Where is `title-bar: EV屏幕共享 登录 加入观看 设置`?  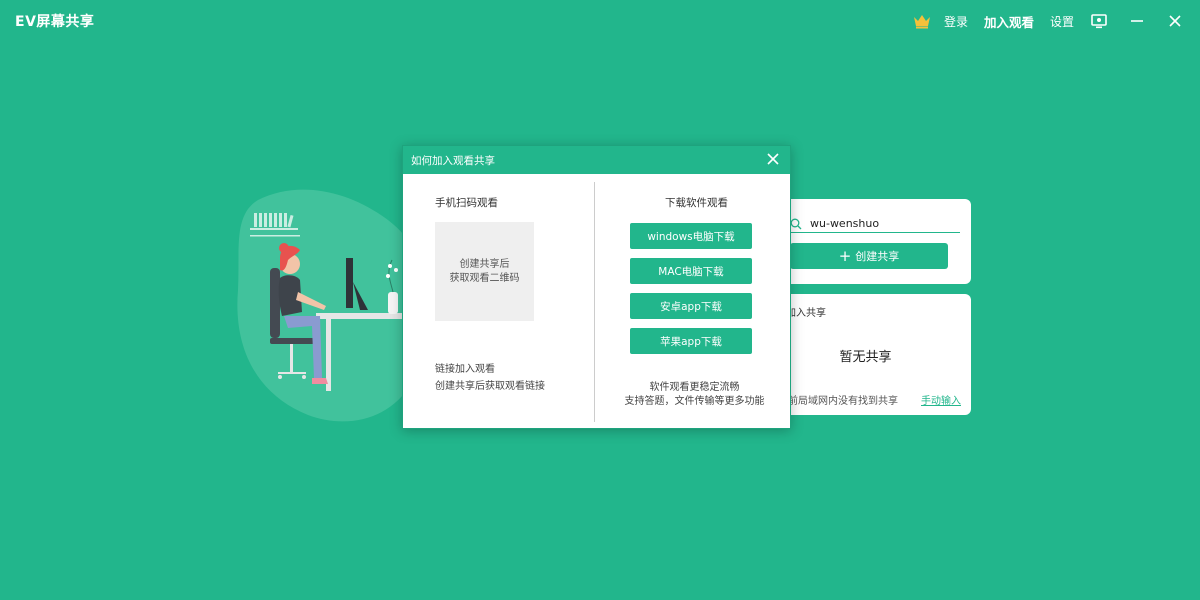 title-bar: EV屏幕共享 登录 加入观看 设置 is located at coordinates (600, 21).